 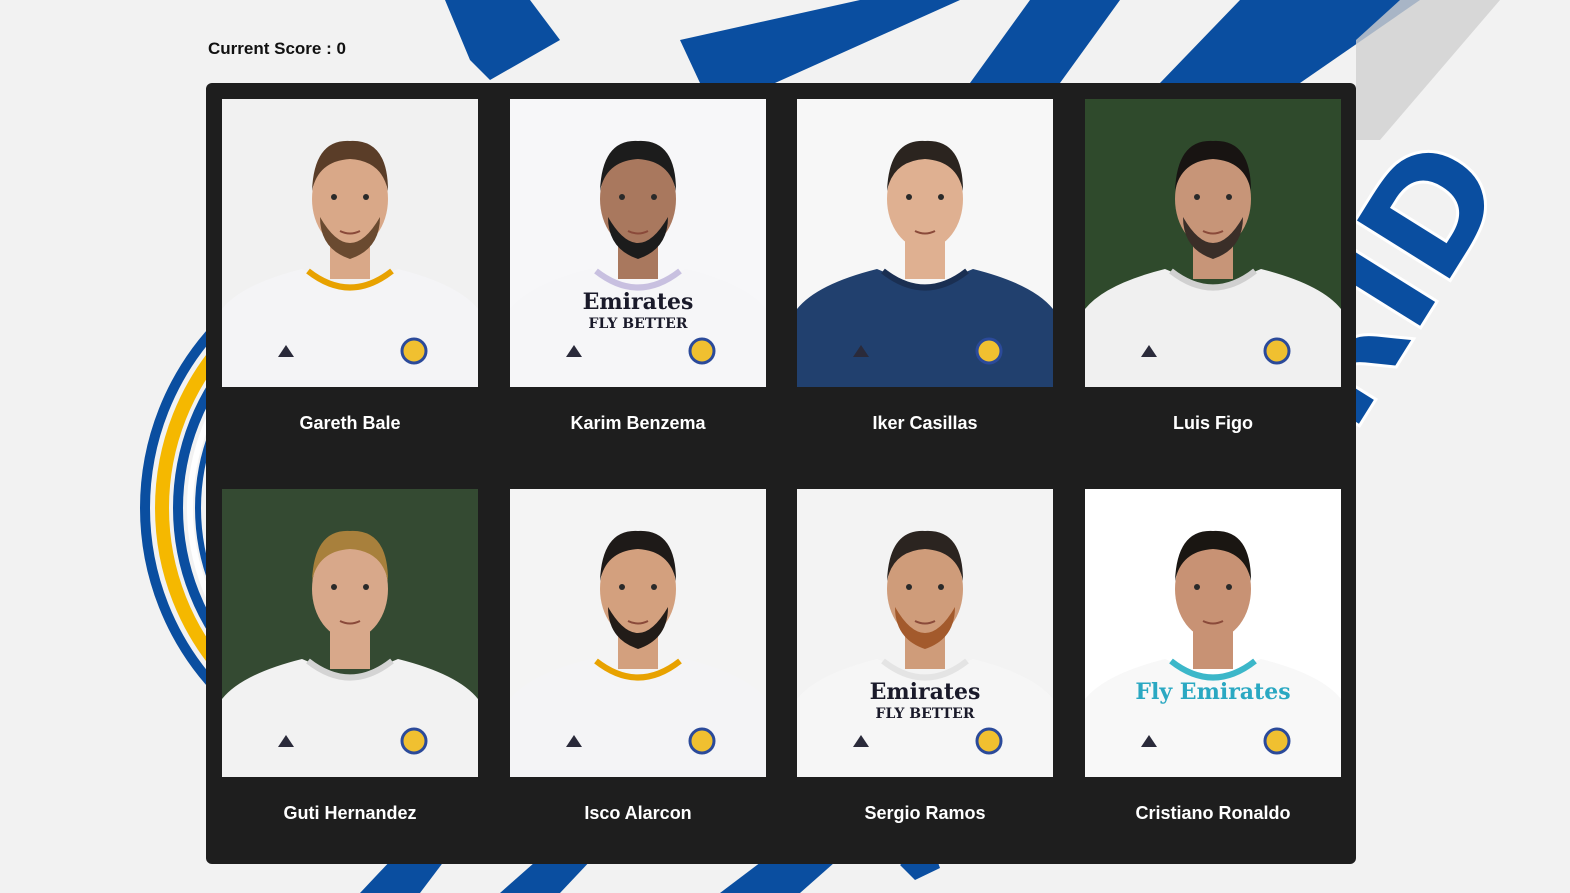 What do you see at coordinates (350, 813) in the screenshot?
I see `player-name: Guti Hernandez` at bounding box center [350, 813].